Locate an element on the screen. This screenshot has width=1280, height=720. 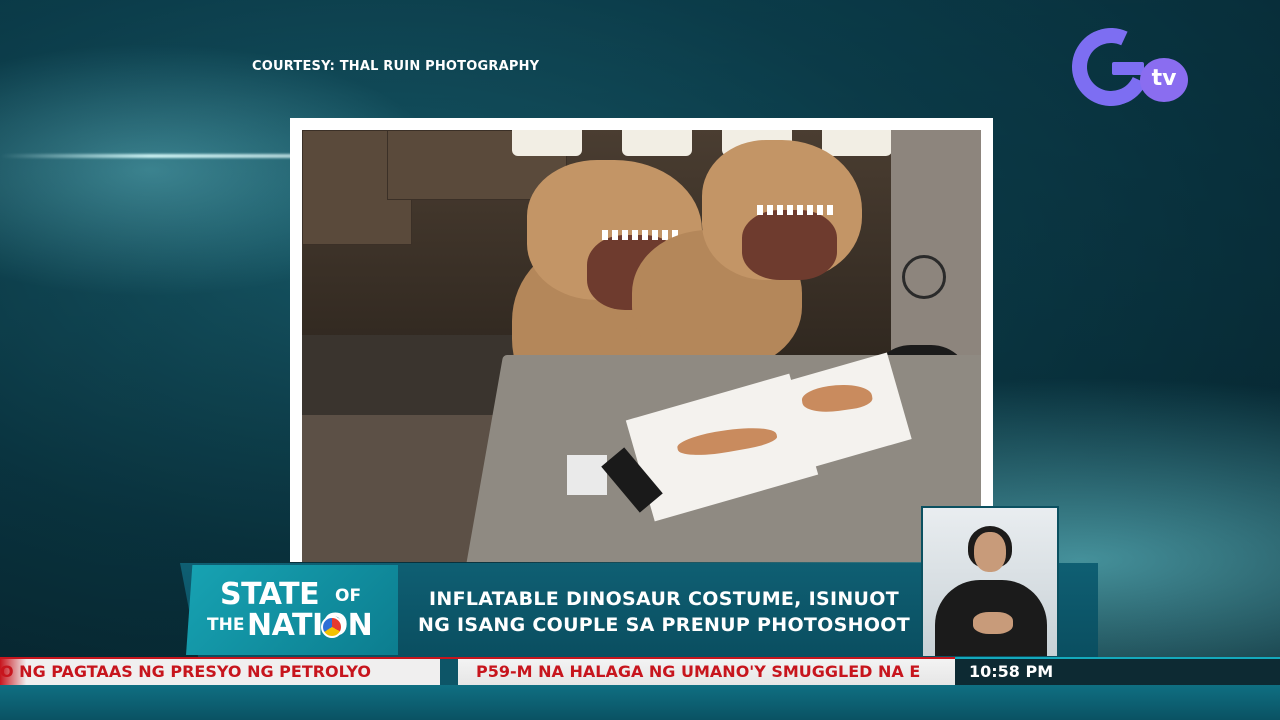
dinosaur-mouth-right is located at coordinates (789, 245).